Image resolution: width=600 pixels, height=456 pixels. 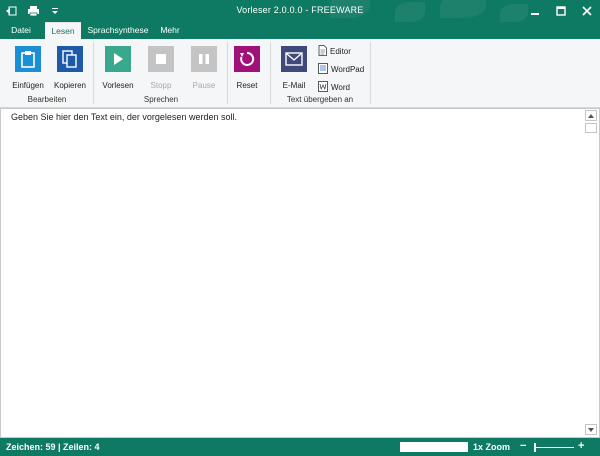 What do you see at coordinates (247, 59) in the screenshot?
I see `reset-icon` at bounding box center [247, 59].